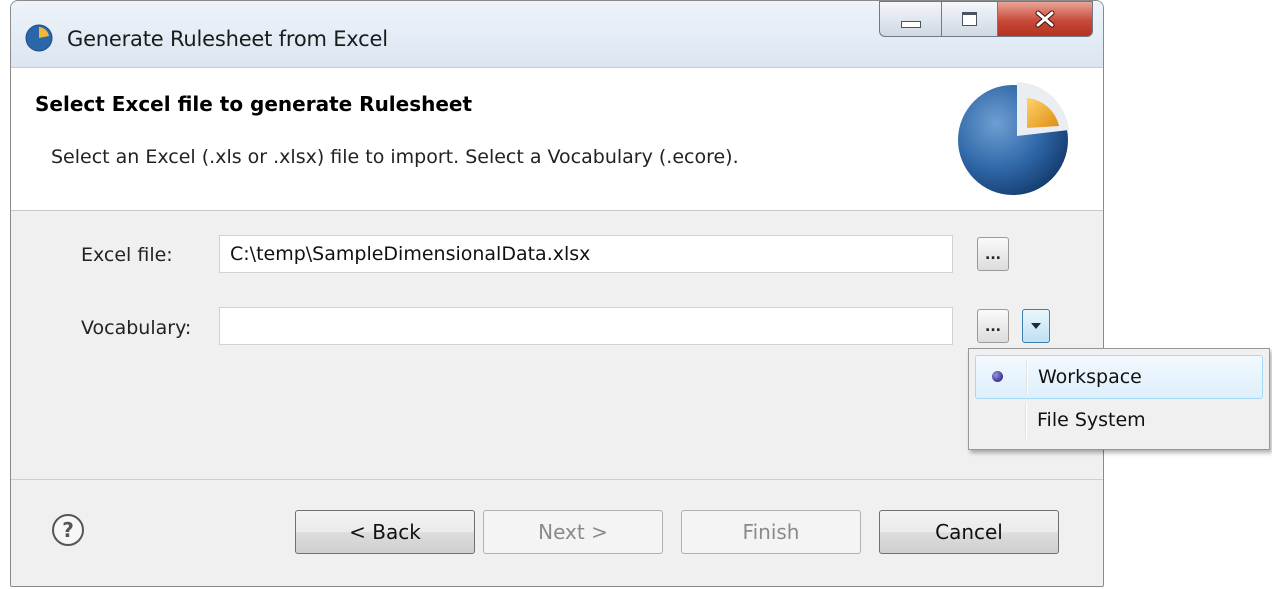 The width and height of the screenshot is (1272, 589). I want to click on close-button, so click(1045, 19).